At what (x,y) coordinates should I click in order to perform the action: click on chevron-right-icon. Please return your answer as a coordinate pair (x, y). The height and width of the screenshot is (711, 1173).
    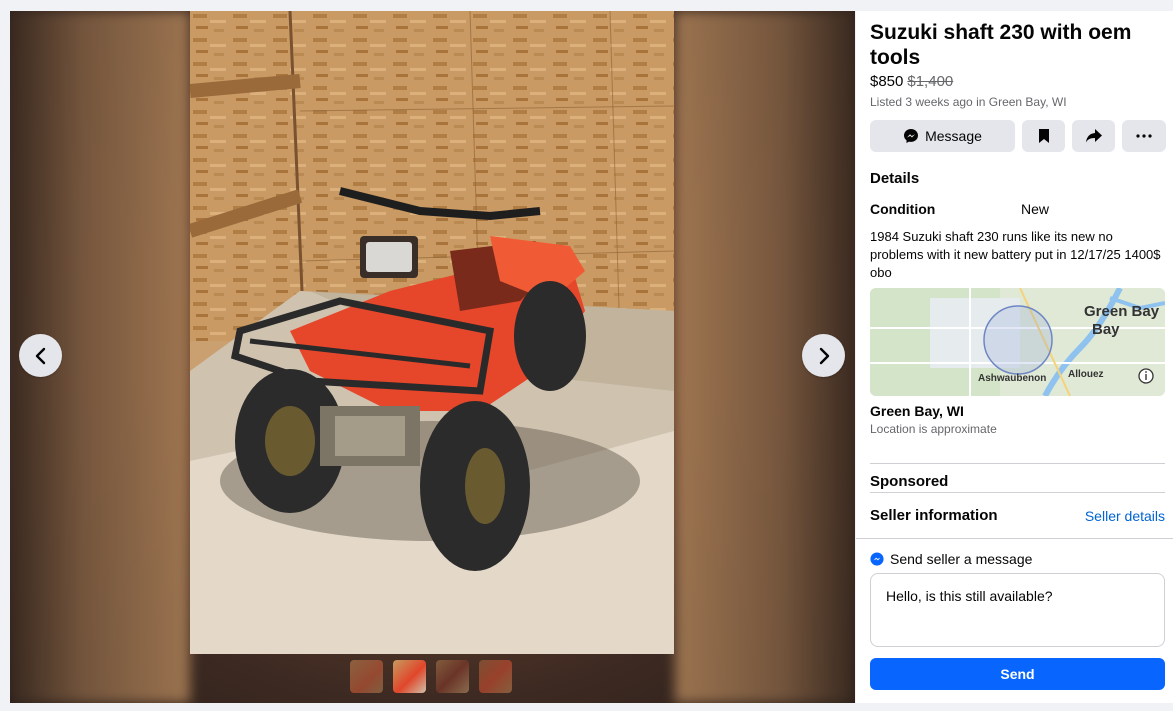
    Looking at the image, I should click on (824, 355).